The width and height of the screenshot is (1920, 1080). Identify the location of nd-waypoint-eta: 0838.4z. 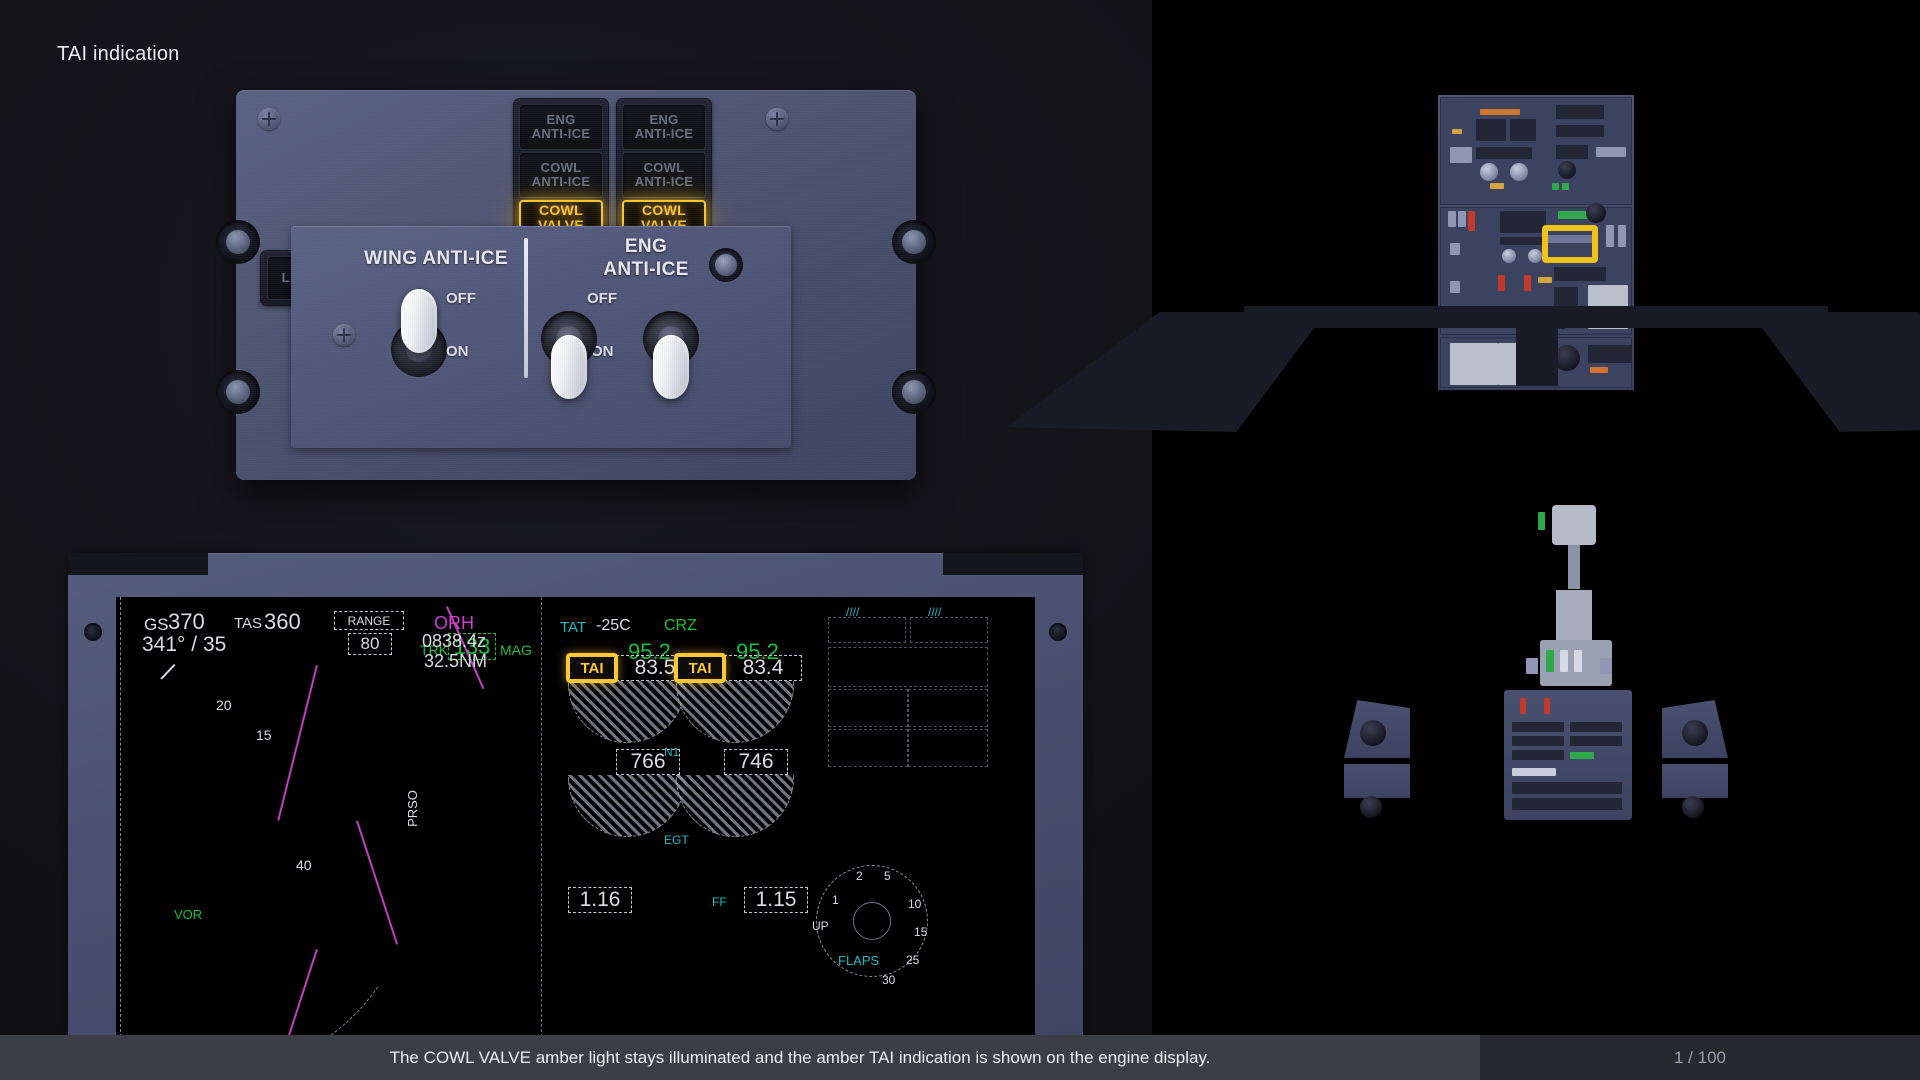
(454, 641).